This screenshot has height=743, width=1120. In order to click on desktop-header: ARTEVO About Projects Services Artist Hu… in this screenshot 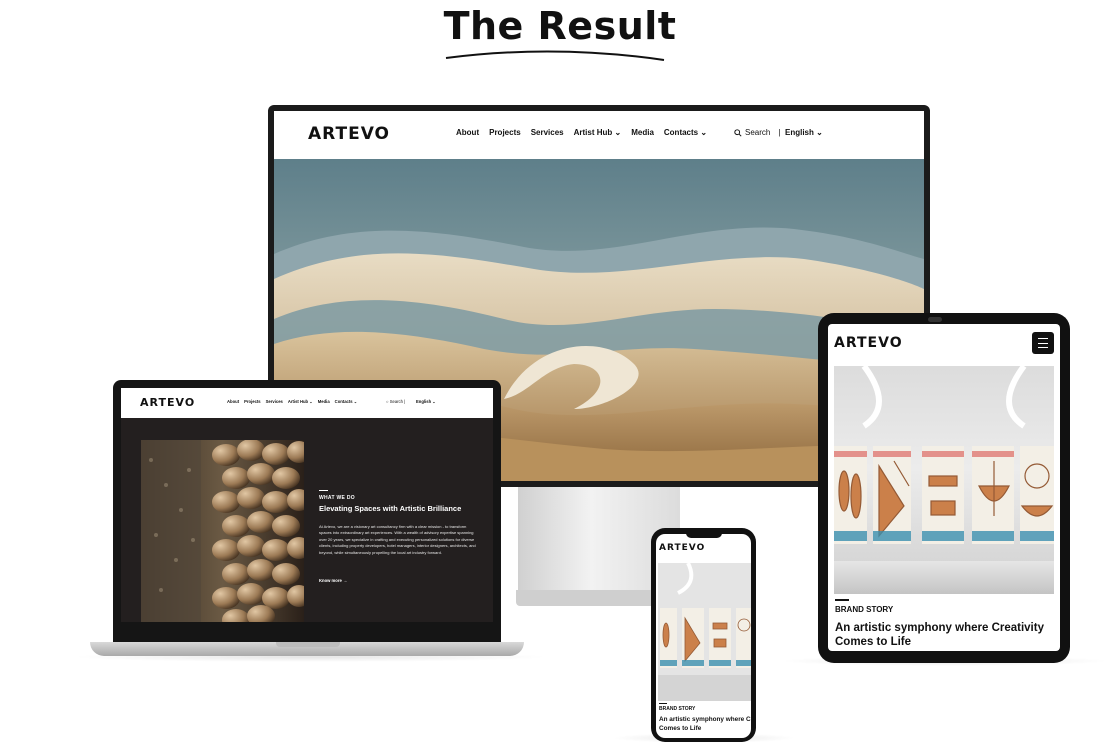, I will do `click(599, 135)`.